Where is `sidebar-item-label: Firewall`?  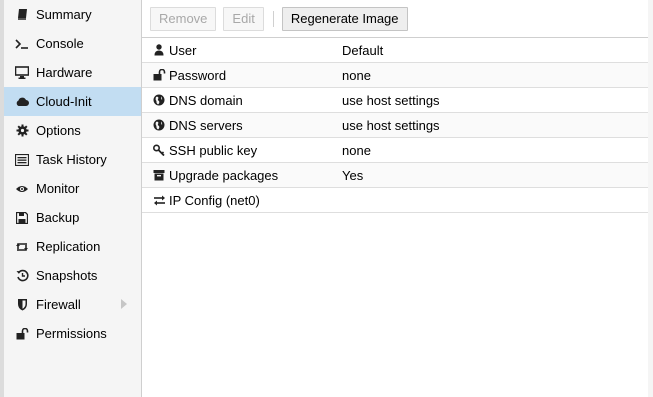 sidebar-item-label: Firewall is located at coordinates (58, 304).